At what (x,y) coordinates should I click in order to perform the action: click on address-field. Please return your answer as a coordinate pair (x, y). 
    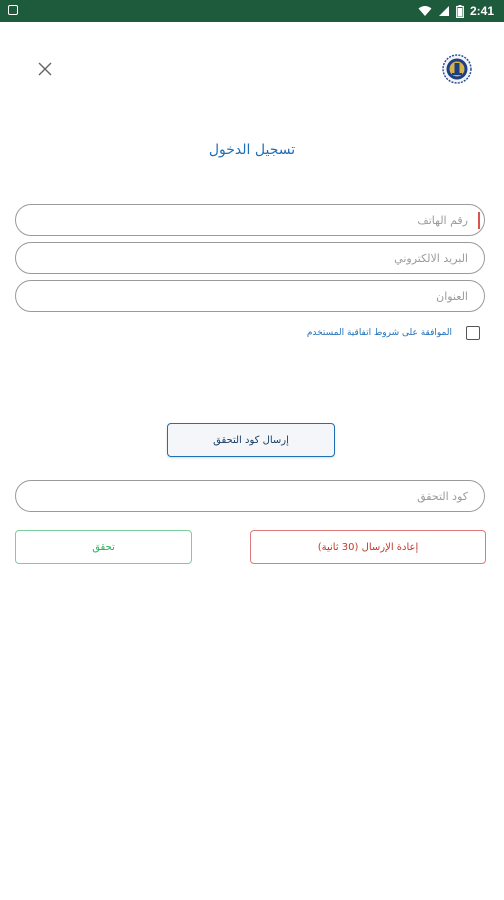
    Looking at the image, I should click on (250, 296).